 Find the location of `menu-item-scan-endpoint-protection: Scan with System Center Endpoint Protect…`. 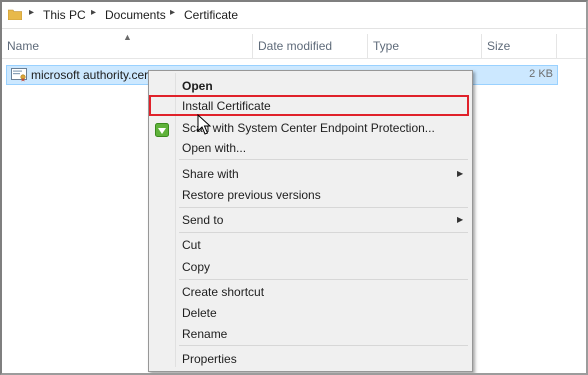

menu-item-scan-endpoint-protection: Scan with System Center Endpoint Protect… is located at coordinates (308, 128).